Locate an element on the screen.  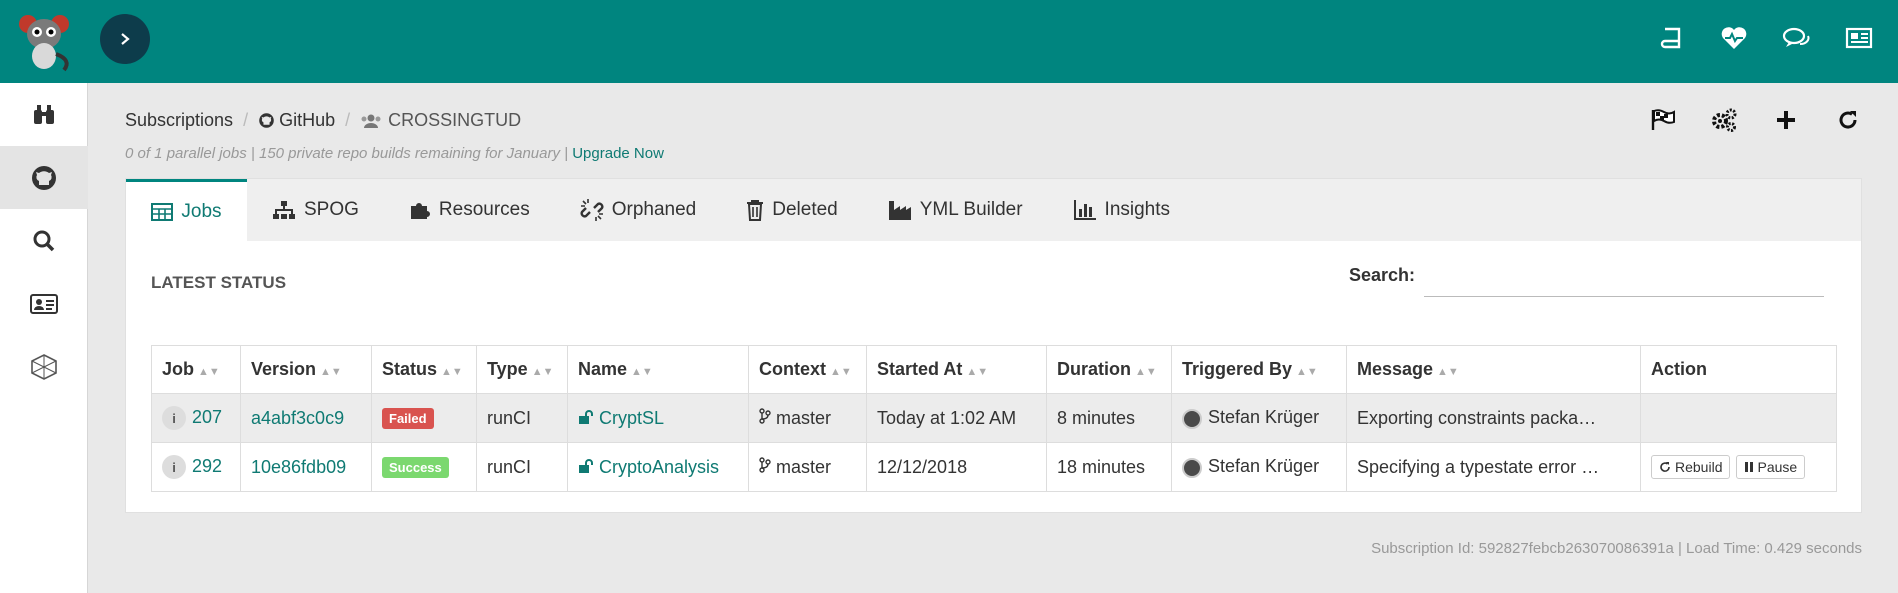
tab-orphaned: Orphaned is located at coordinates (638, 210).